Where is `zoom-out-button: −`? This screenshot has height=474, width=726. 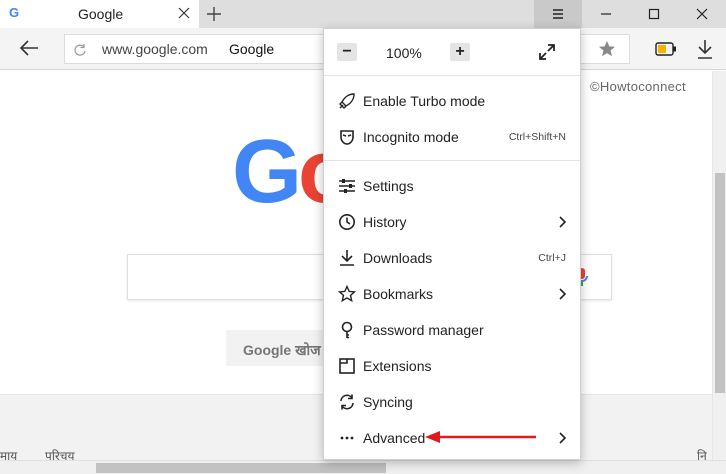
zoom-out-button: − is located at coordinates (347, 52).